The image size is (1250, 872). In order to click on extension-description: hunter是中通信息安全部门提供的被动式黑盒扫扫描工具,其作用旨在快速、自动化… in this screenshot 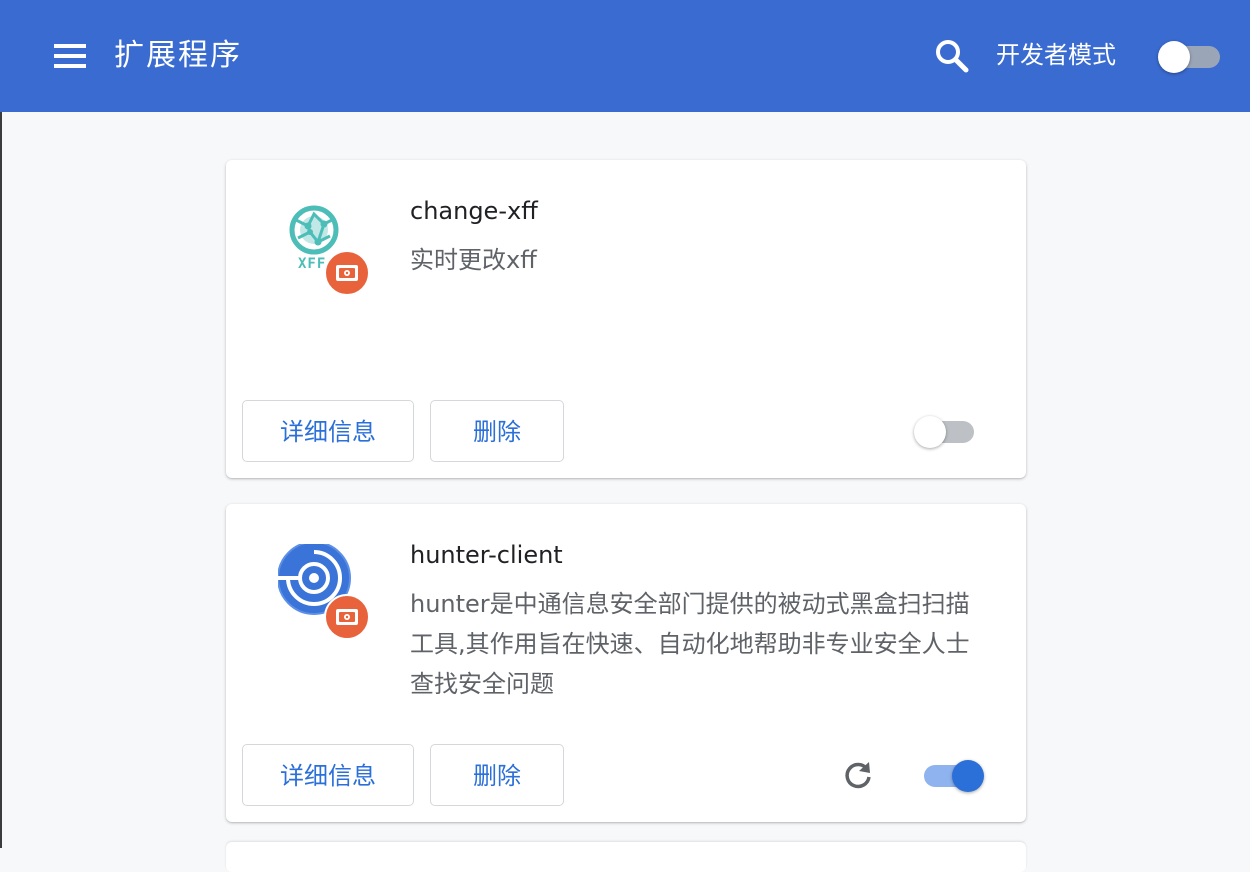, I will do `click(690, 644)`.